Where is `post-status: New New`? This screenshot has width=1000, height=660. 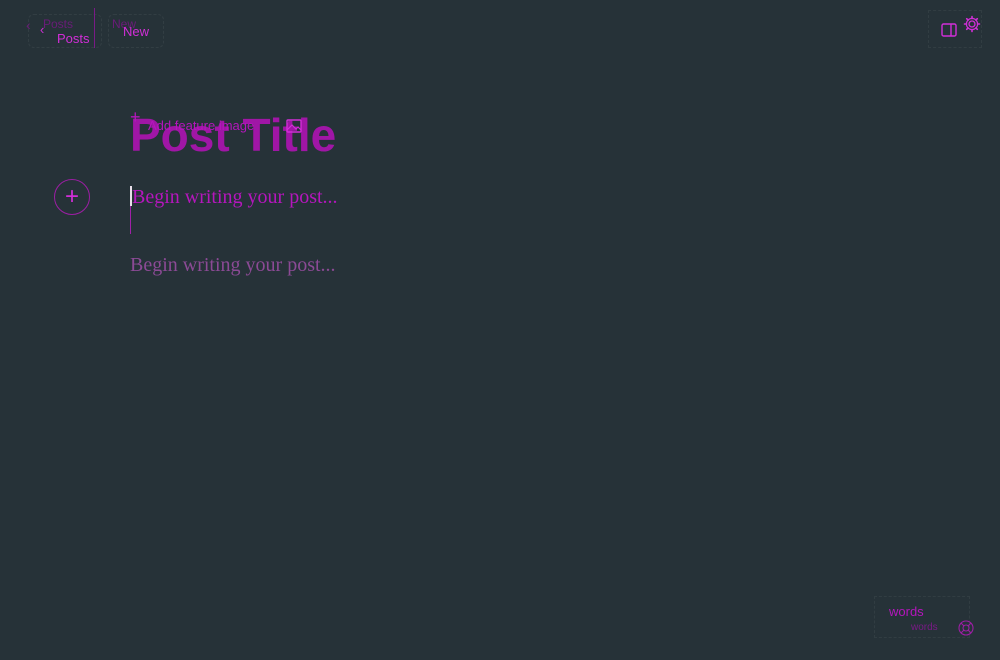
post-status: New New is located at coordinates (136, 31).